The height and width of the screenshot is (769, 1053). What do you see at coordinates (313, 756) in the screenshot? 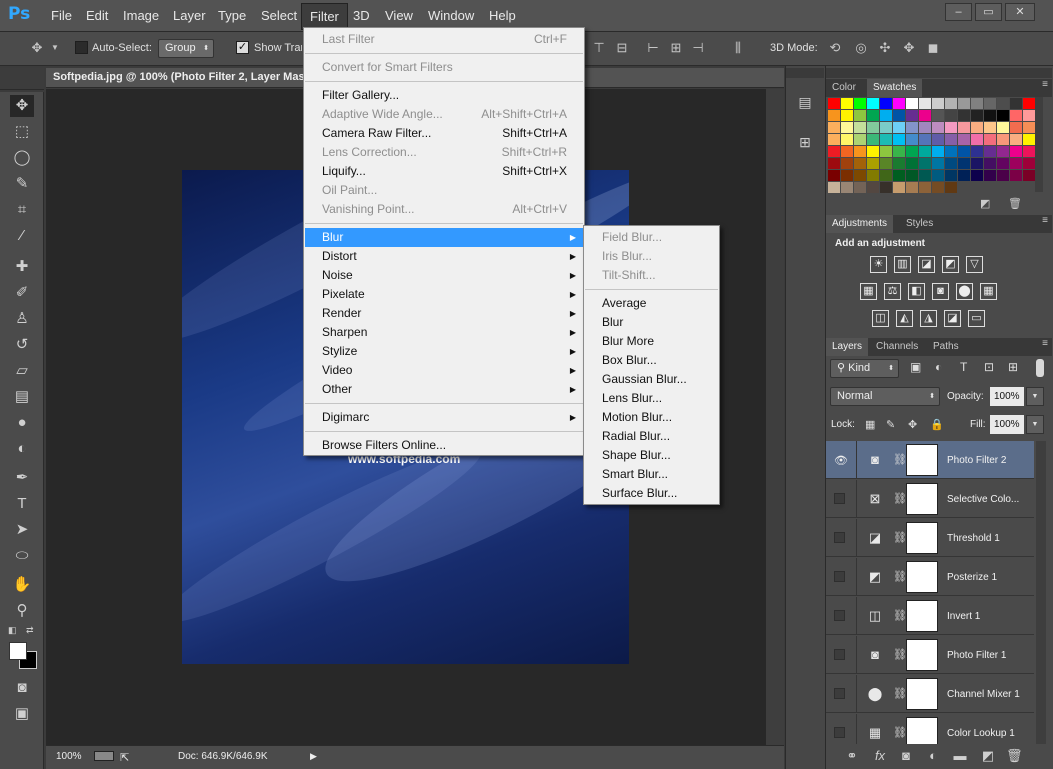
I see `status-menu-arrow-icon: ▶` at bounding box center [313, 756].